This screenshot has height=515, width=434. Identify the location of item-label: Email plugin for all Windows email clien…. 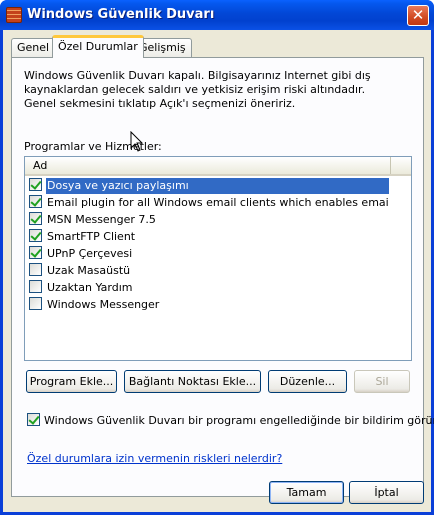
(218, 202).